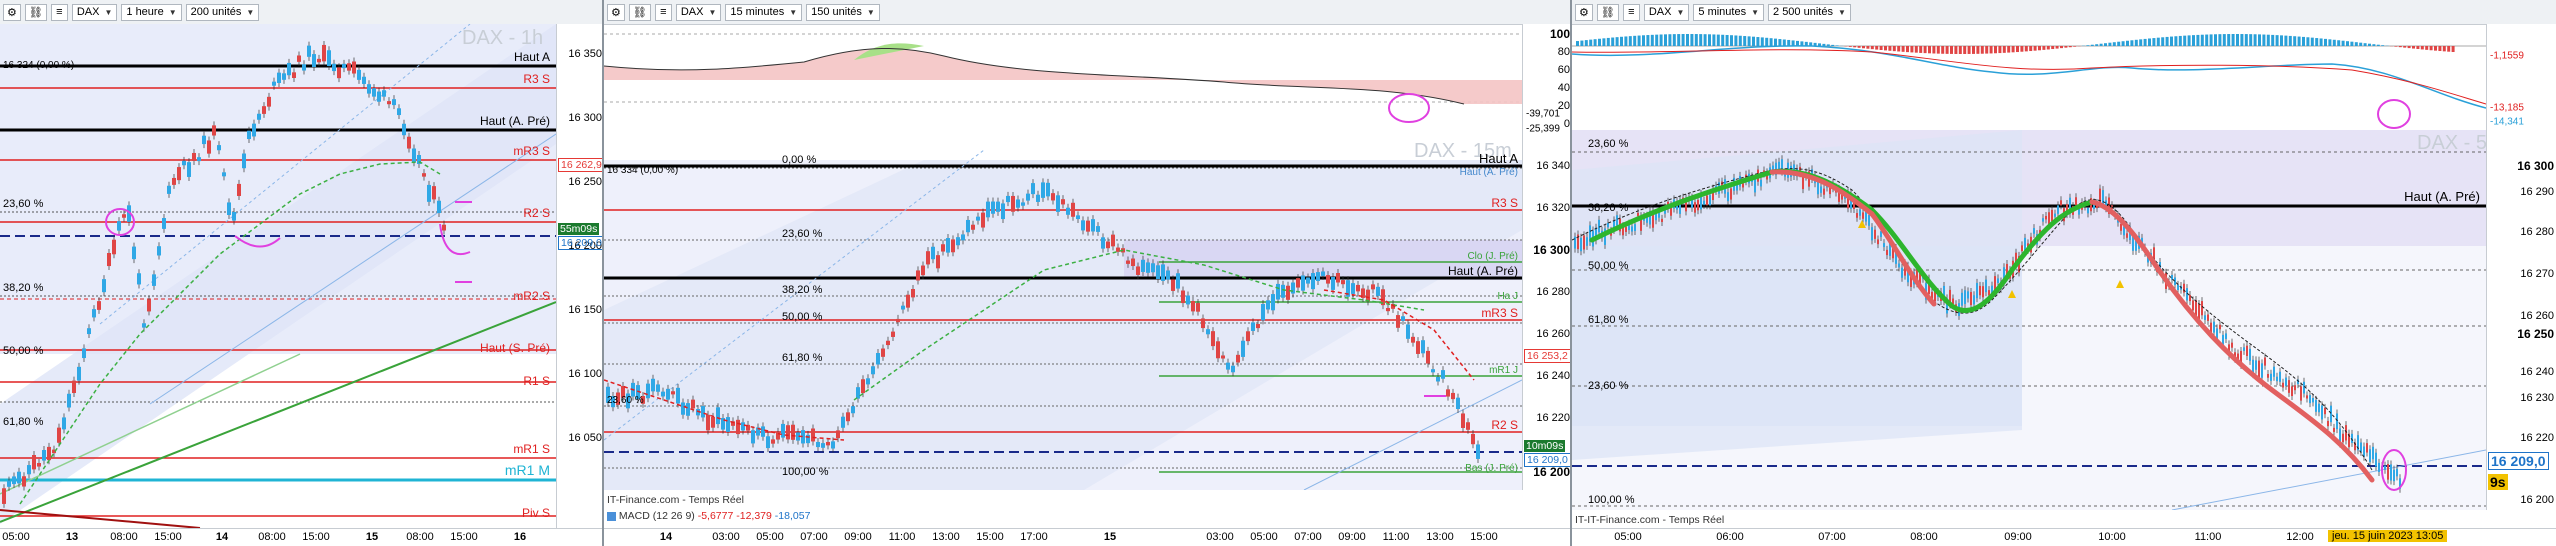 This screenshot has height=546, width=2556. What do you see at coordinates (2507, 108) in the screenshot?
I see `osc-value: -13,185` at bounding box center [2507, 108].